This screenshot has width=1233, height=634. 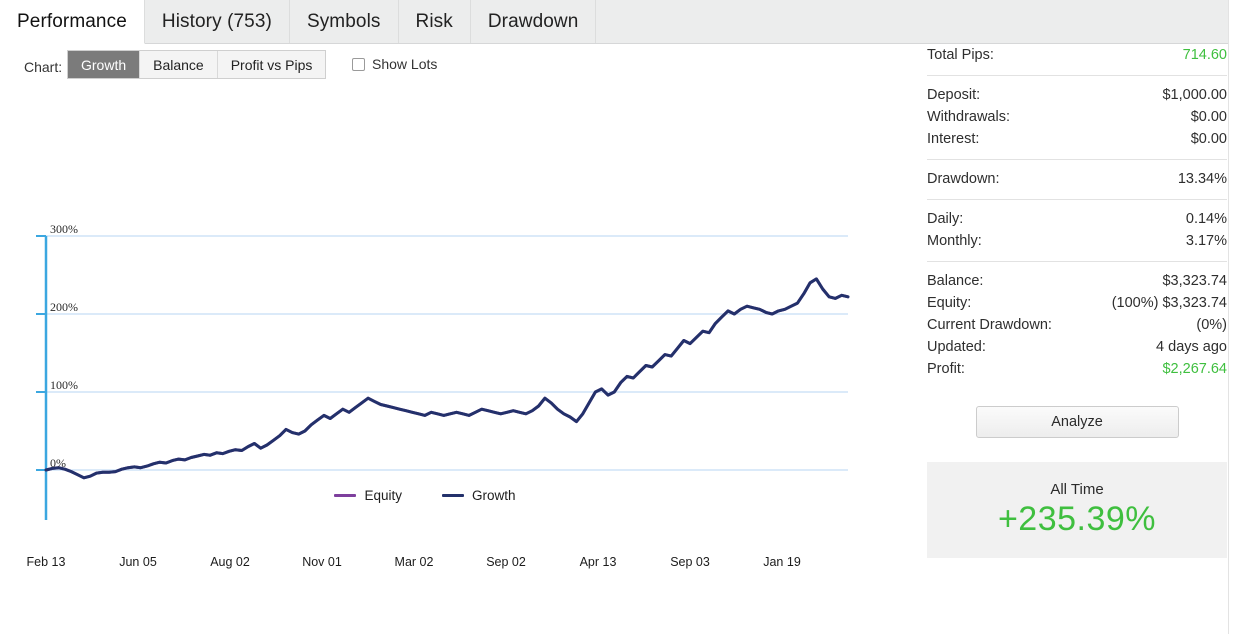 I want to click on chart-button-label: Balance, so click(x=178, y=64).